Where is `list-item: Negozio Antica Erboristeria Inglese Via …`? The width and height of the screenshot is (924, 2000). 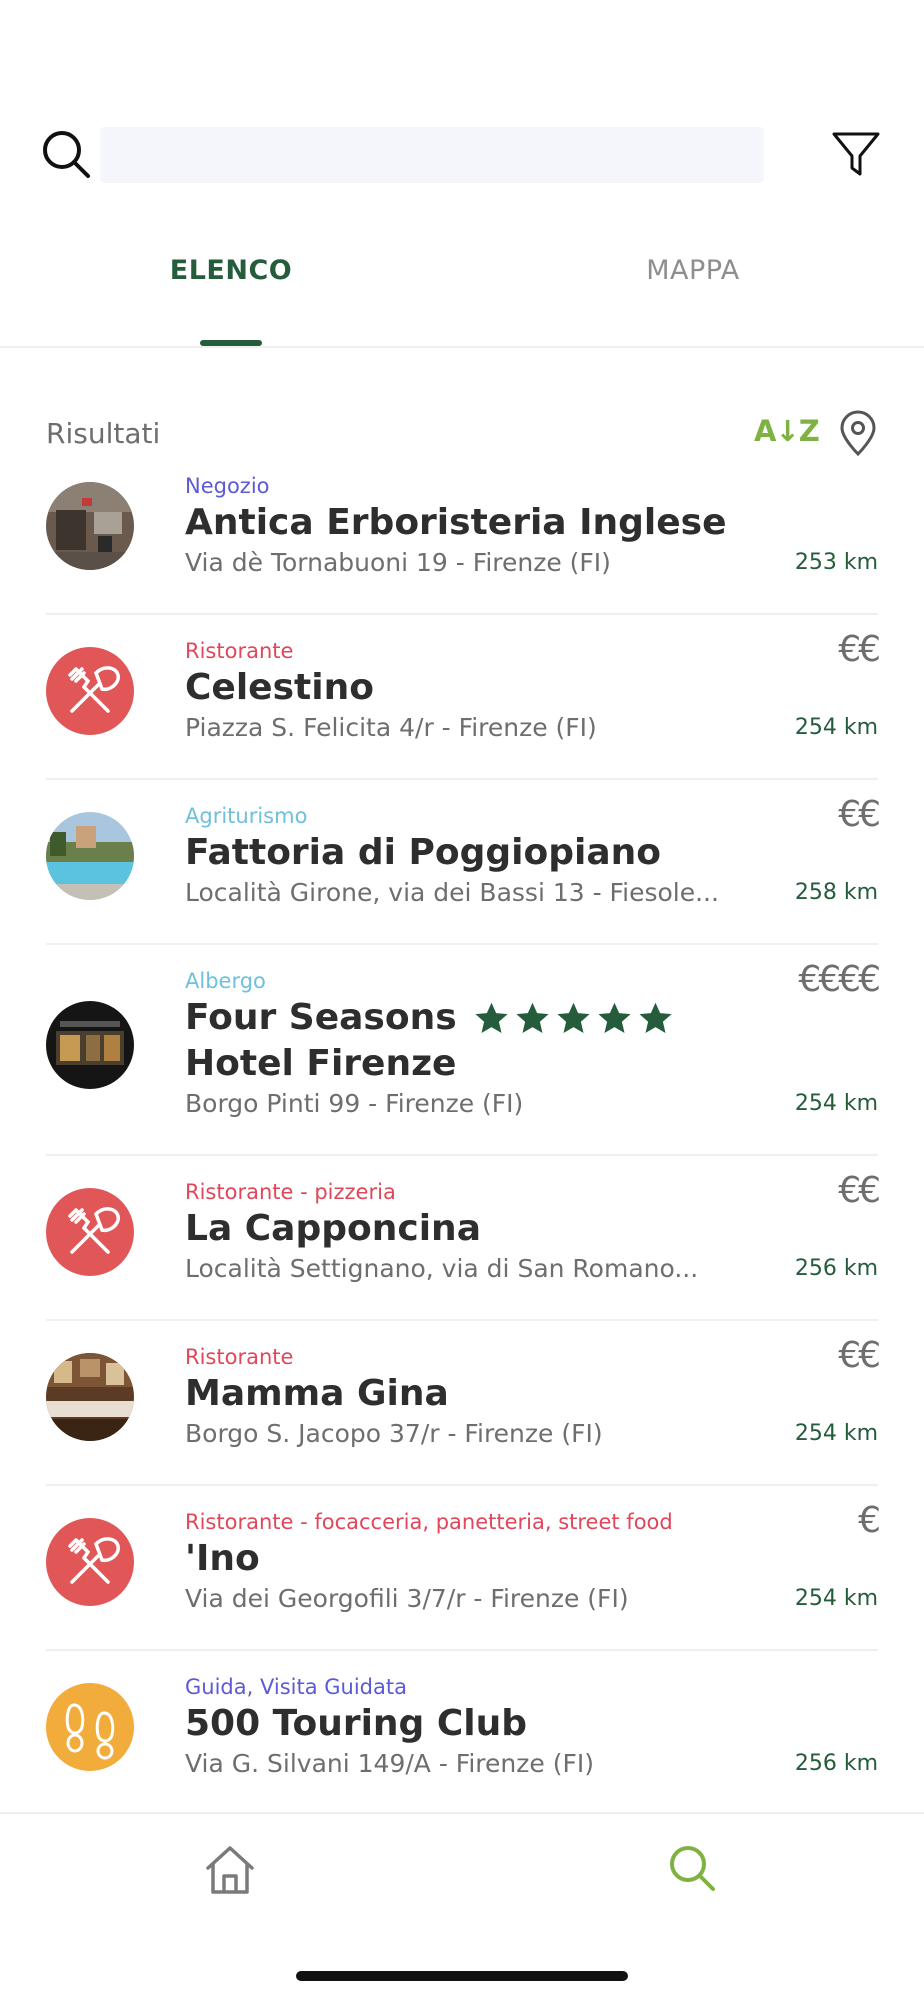
list-item: Negozio Antica Erboristeria Inglese Via … is located at coordinates (462, 542).